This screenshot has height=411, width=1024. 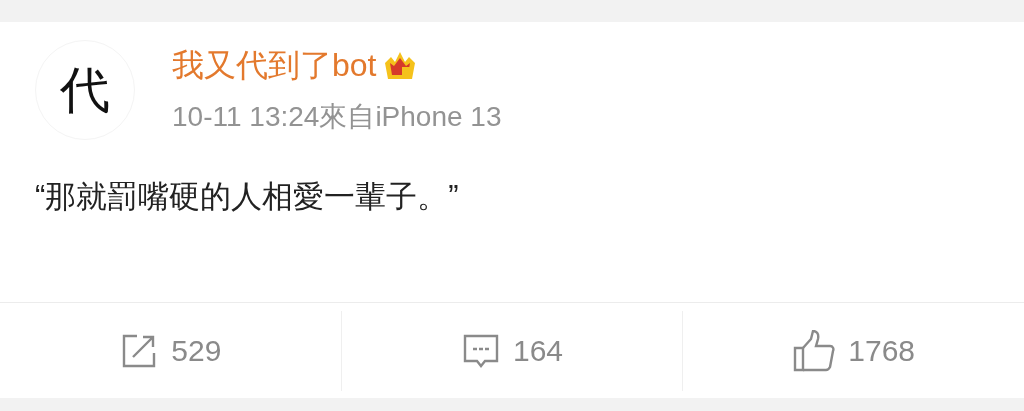 I want to click on post-text: “那就罰嘴硬的人相愛一輩子。”, so click(x=247, y=197).